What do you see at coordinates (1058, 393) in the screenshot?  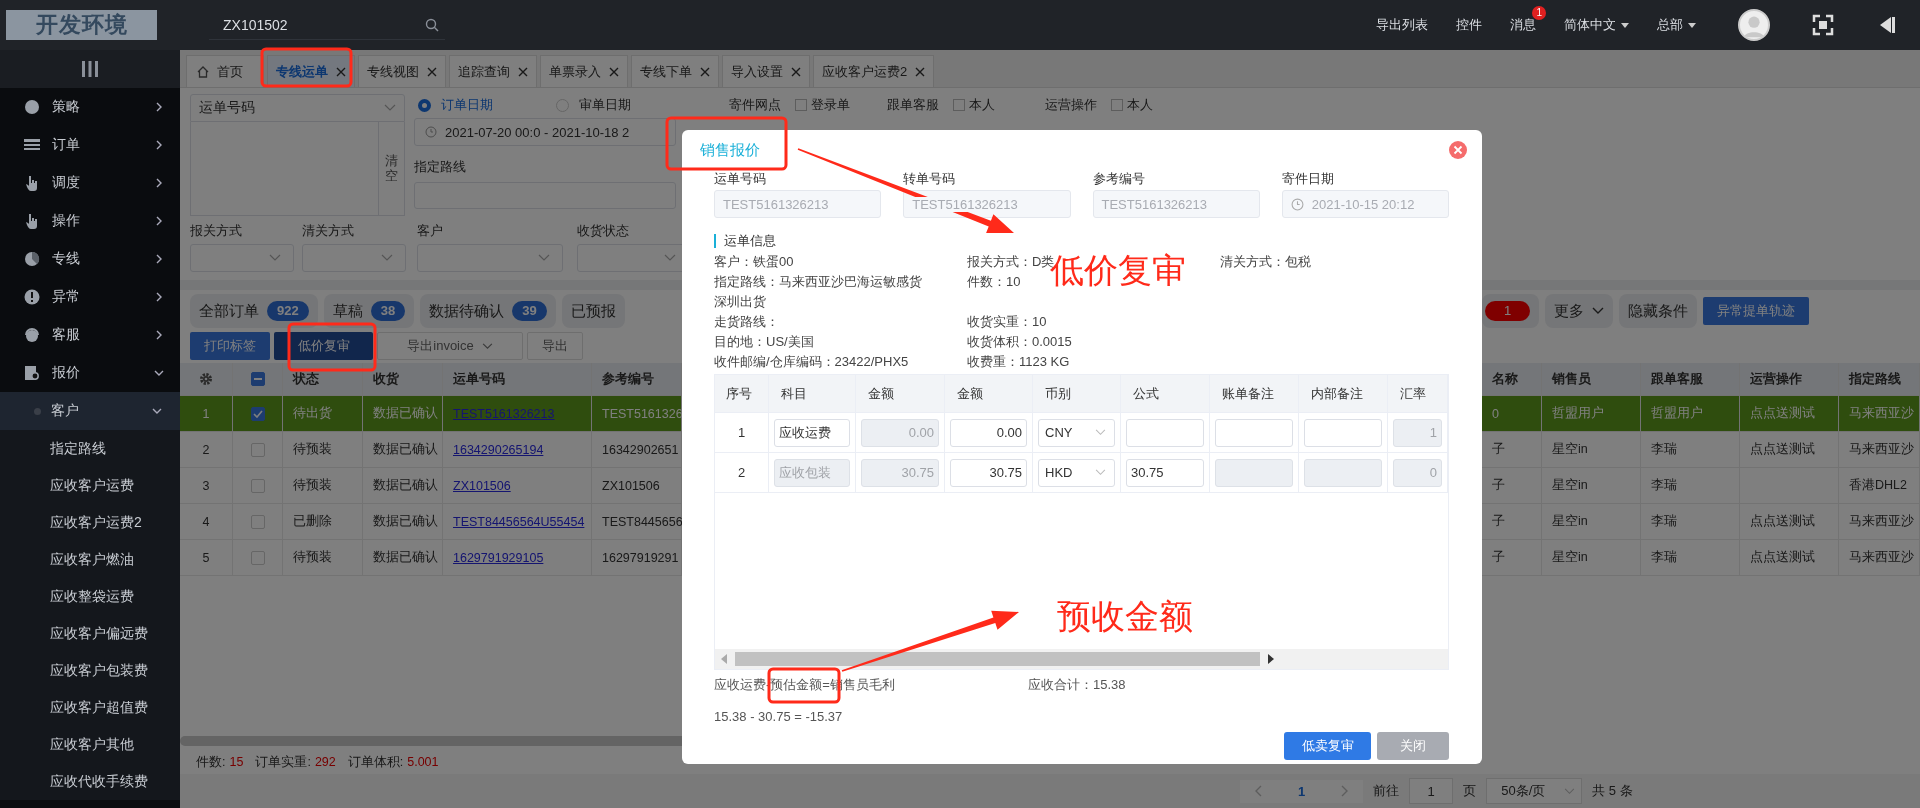 I see `column-header: 币别` at bounding box center [1058, 393].